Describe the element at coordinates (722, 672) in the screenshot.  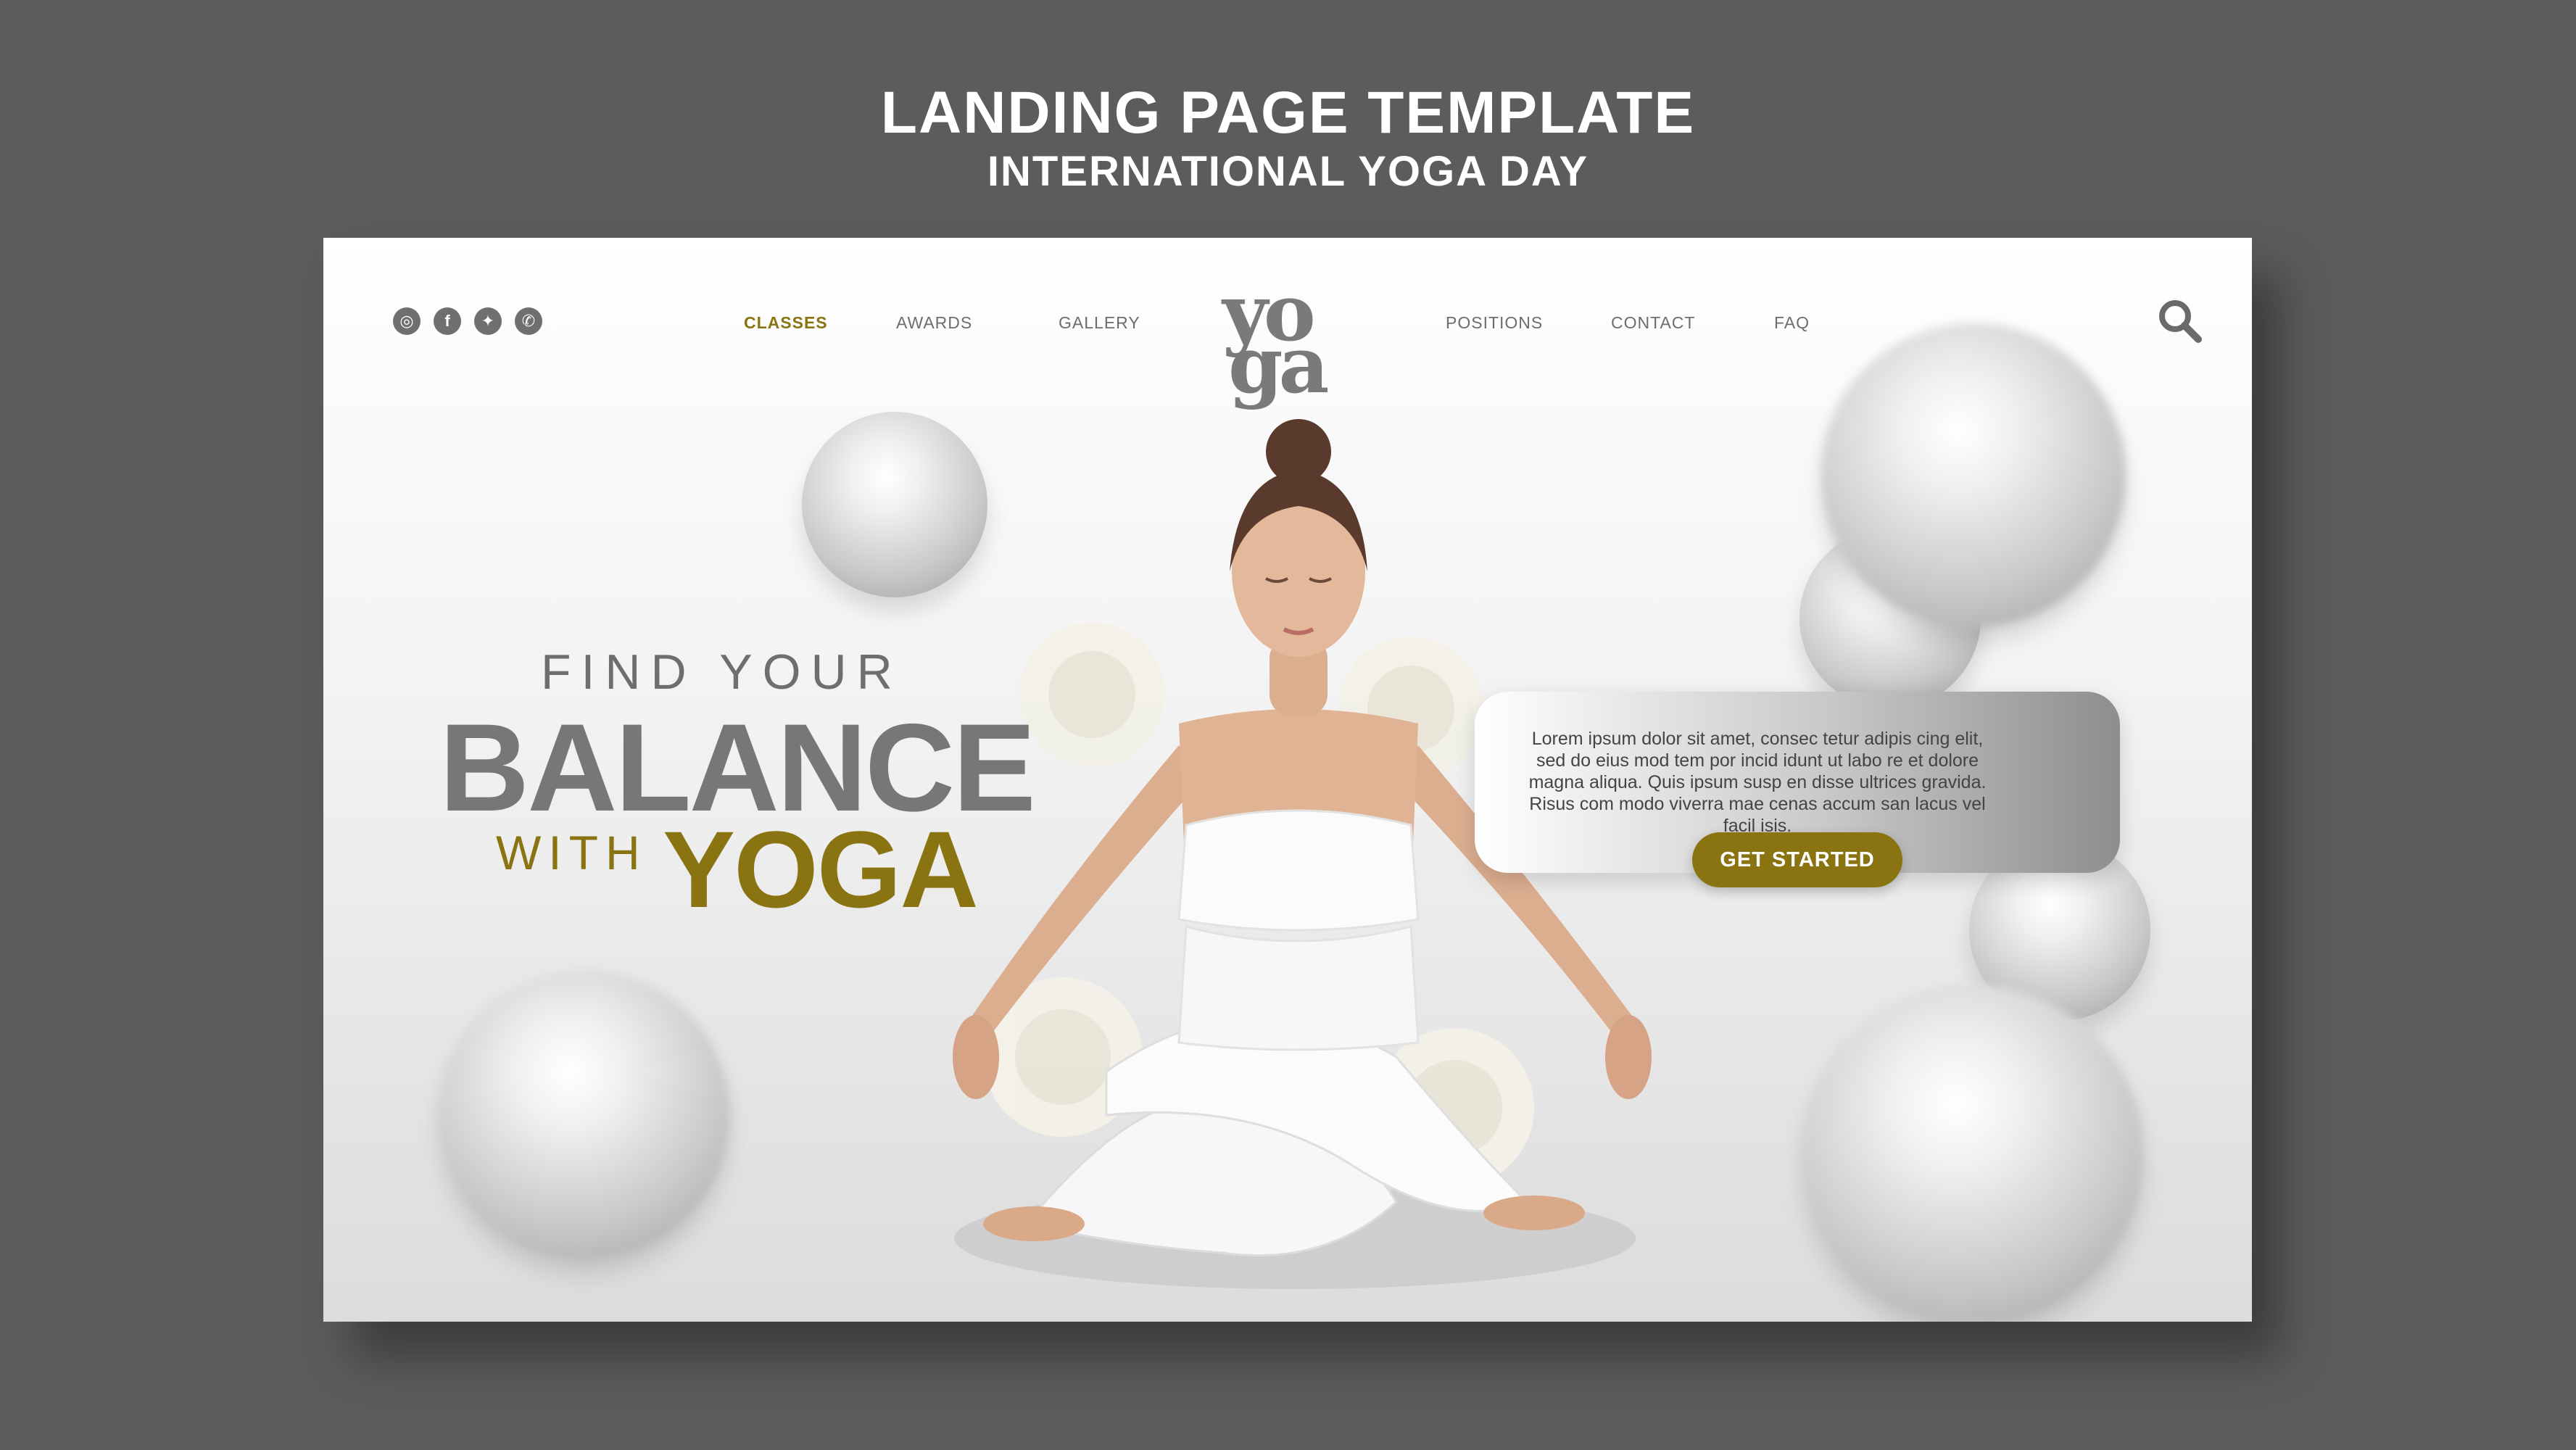
I see `headline-line-1: FIND YOUR` at that location.